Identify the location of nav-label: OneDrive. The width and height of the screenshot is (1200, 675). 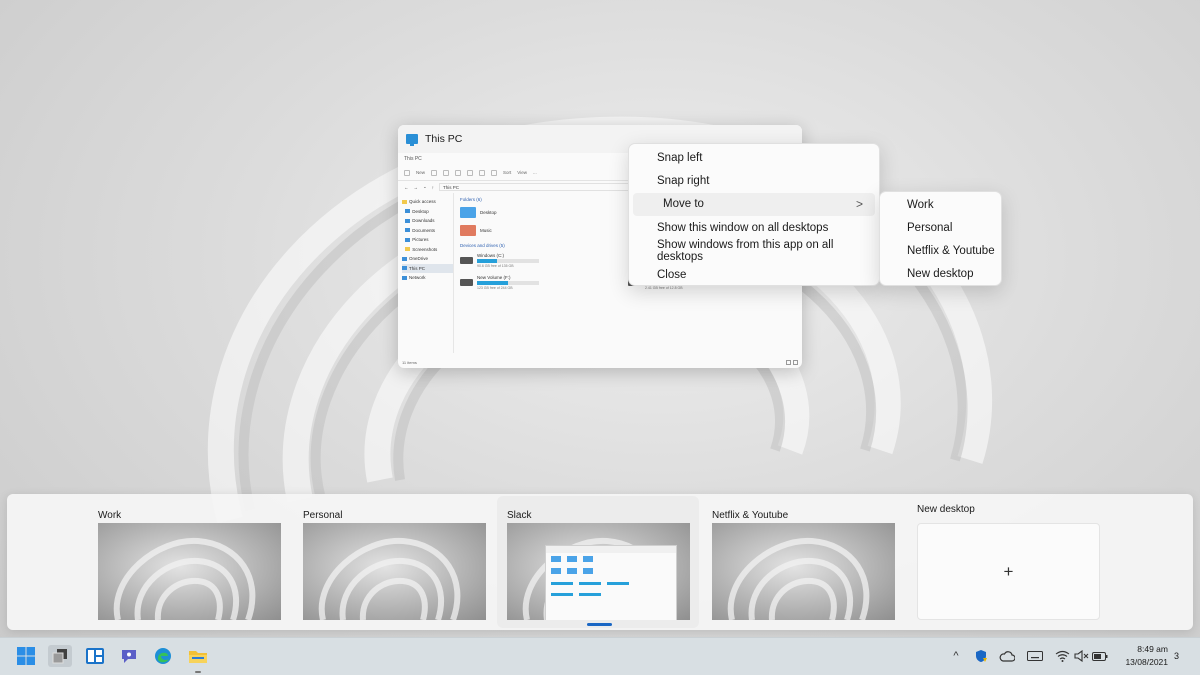
(418, 258).